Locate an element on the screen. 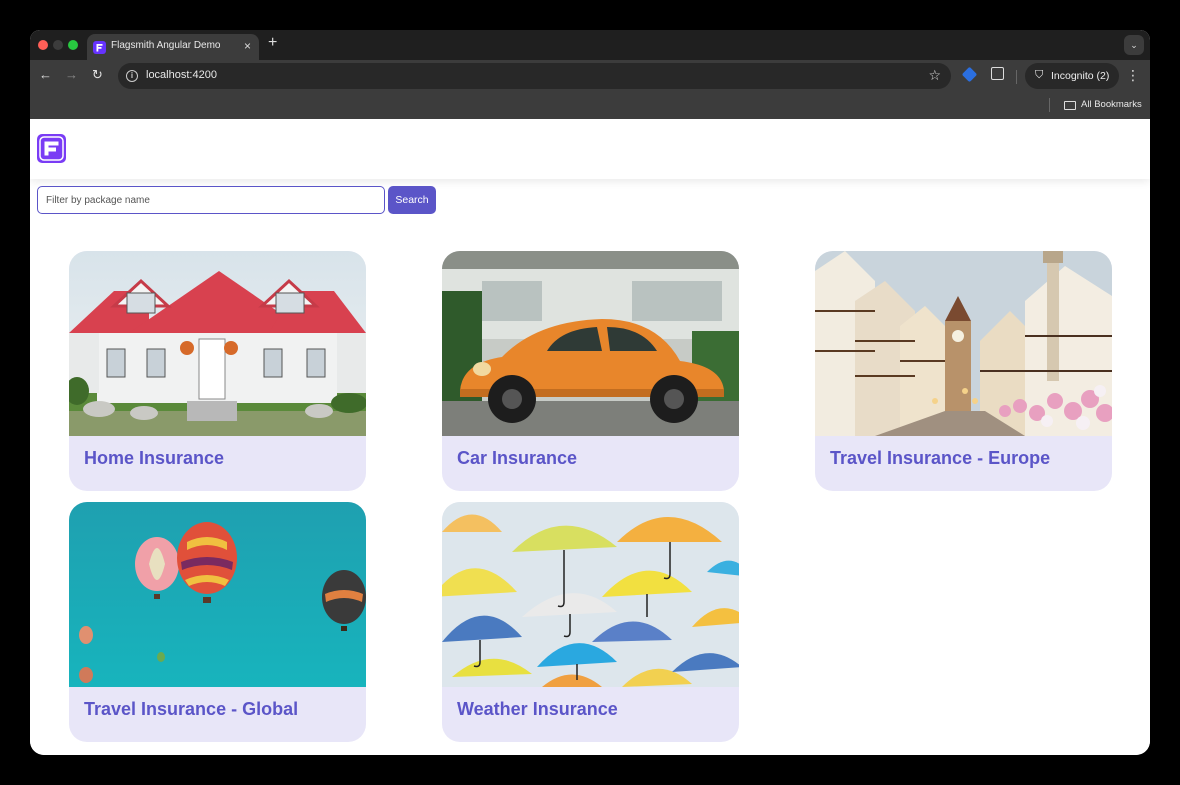 The width and height of the screenshot is (1180, 785). incognito-indicator: ⛉ Incognito (2) is located at coordinates (1072, 76).